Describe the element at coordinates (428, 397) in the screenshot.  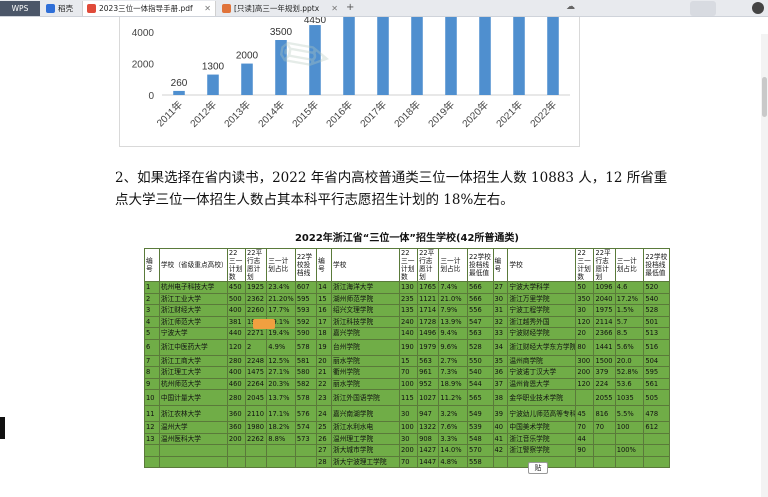
I see `table-cell: 1027` at that location.